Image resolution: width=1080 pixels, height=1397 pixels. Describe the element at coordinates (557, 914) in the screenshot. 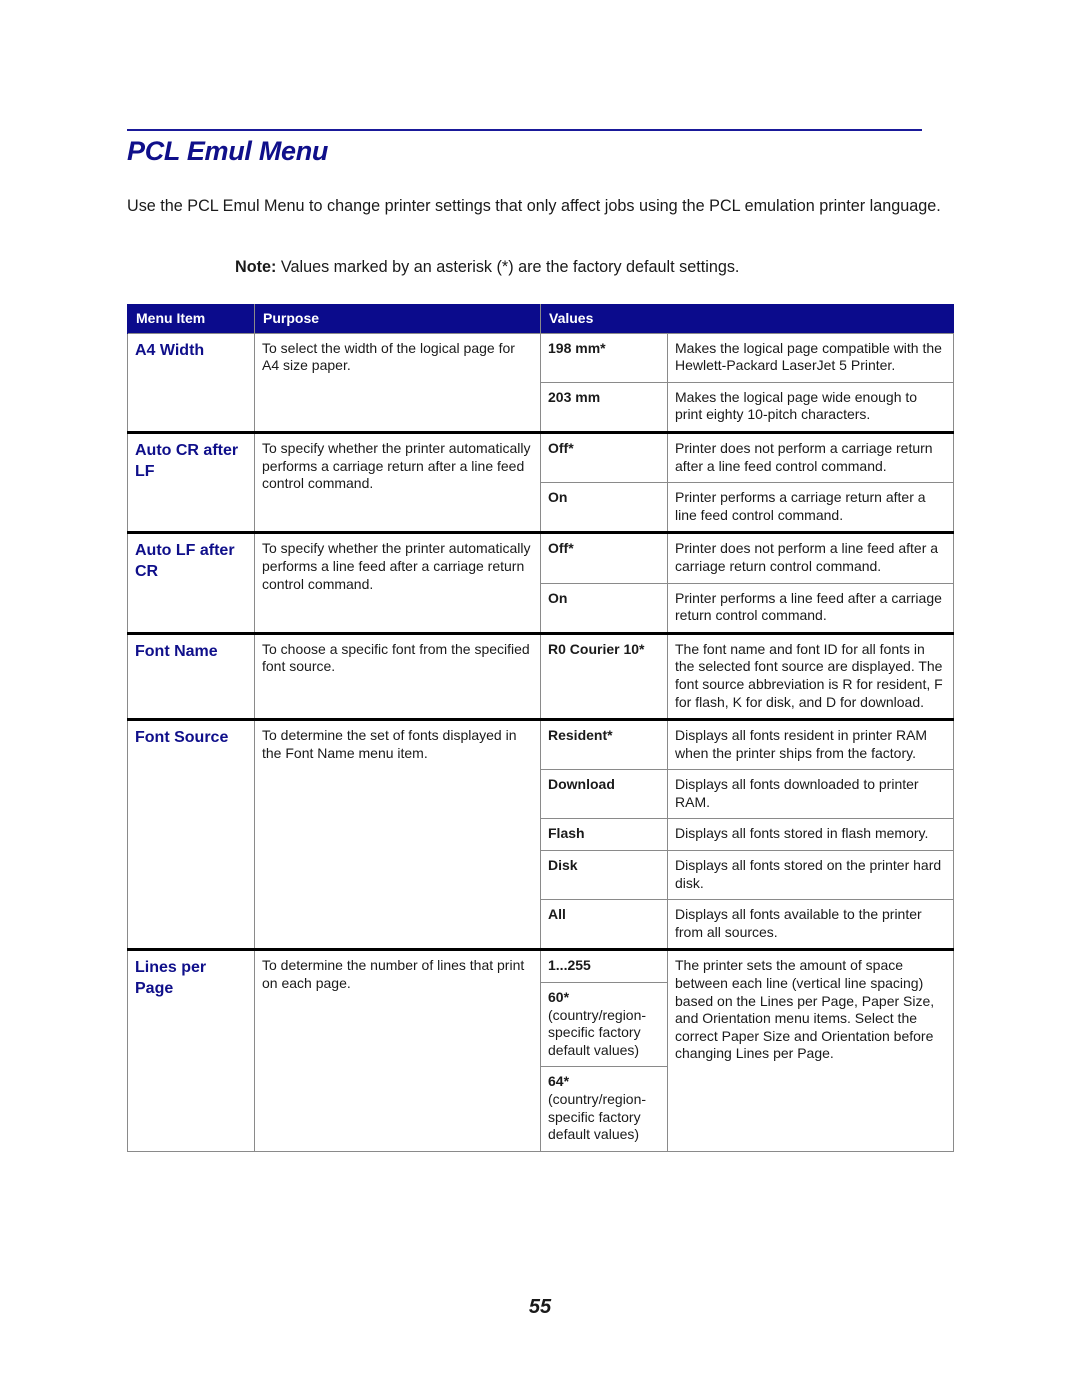

I see `setting-value-text: All` at that location.